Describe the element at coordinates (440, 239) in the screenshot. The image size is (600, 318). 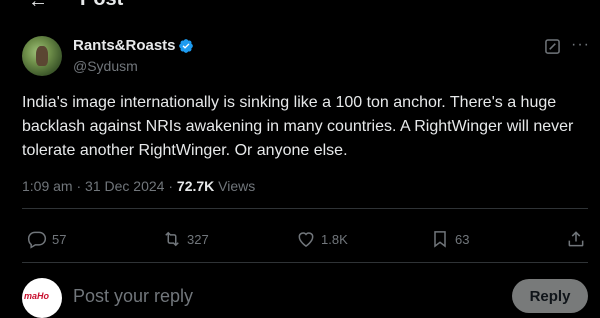
I see `bookmark-icon` at that location.